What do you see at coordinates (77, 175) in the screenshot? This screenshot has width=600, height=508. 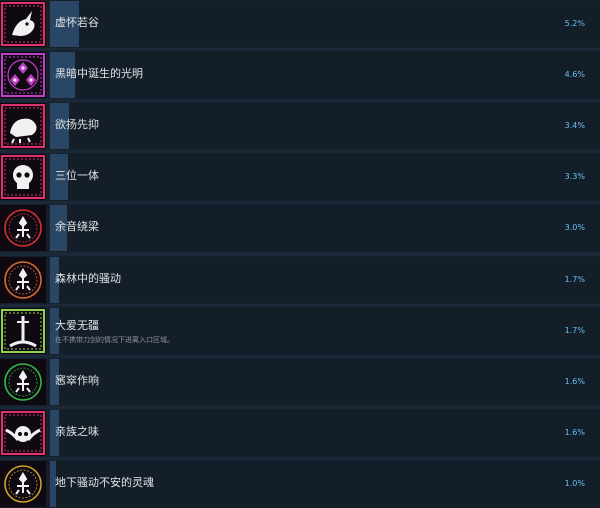 I see `achievement-name: 三位一体` at bounding box center [77, 175].